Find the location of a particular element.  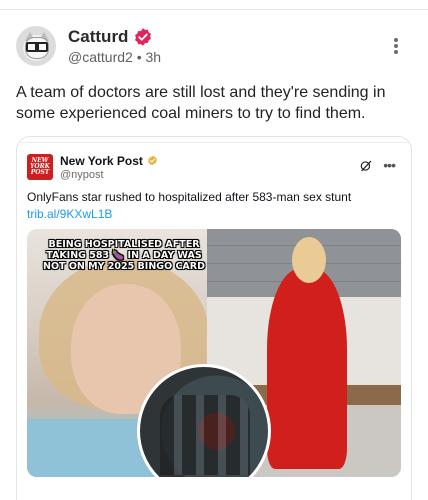

author-name-block: Catturd @catturd2 • 3h is located at coordinates (114, 46).